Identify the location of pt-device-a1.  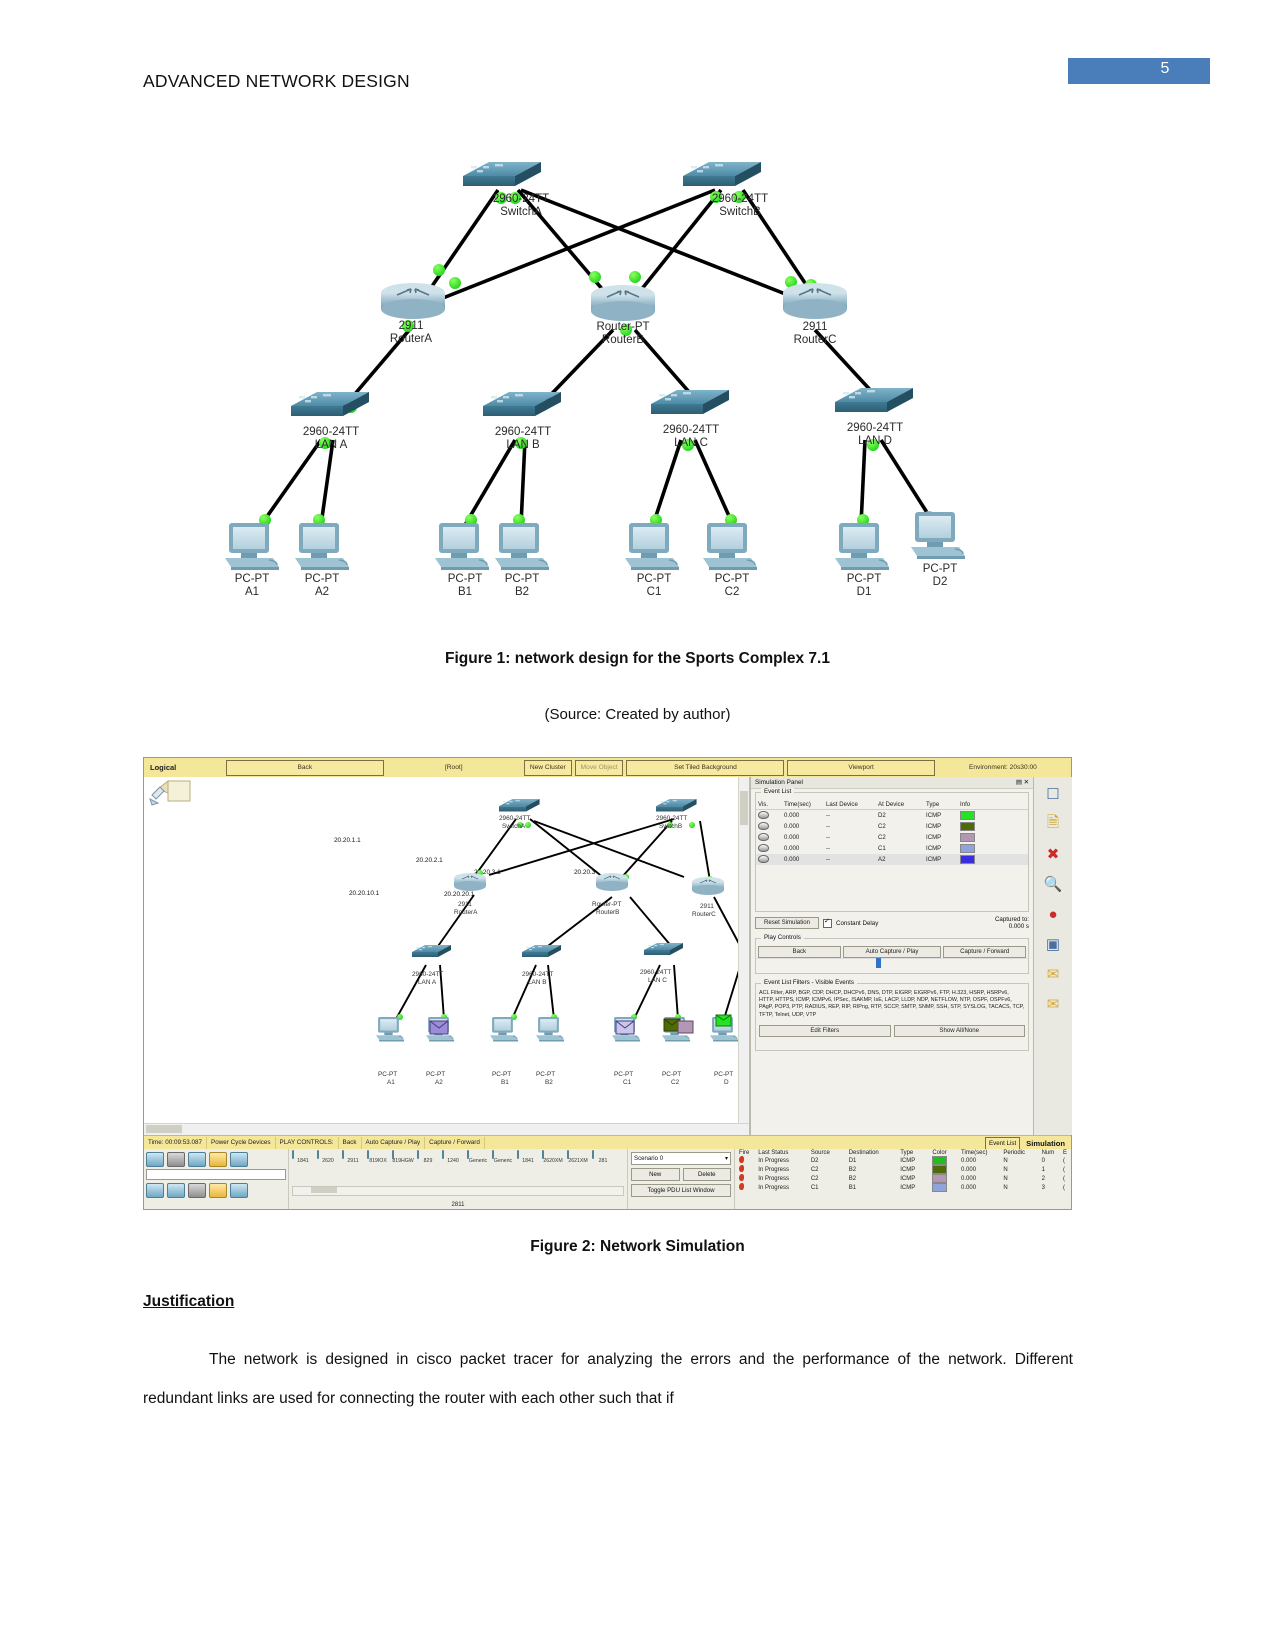
(390, 1029).